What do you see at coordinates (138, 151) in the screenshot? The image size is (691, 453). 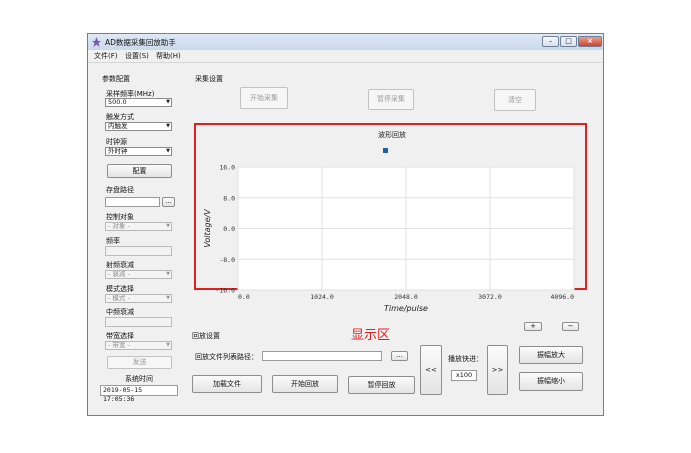 I see `clock-select: 外时钟 ▼` at bounding box center [138, 151].